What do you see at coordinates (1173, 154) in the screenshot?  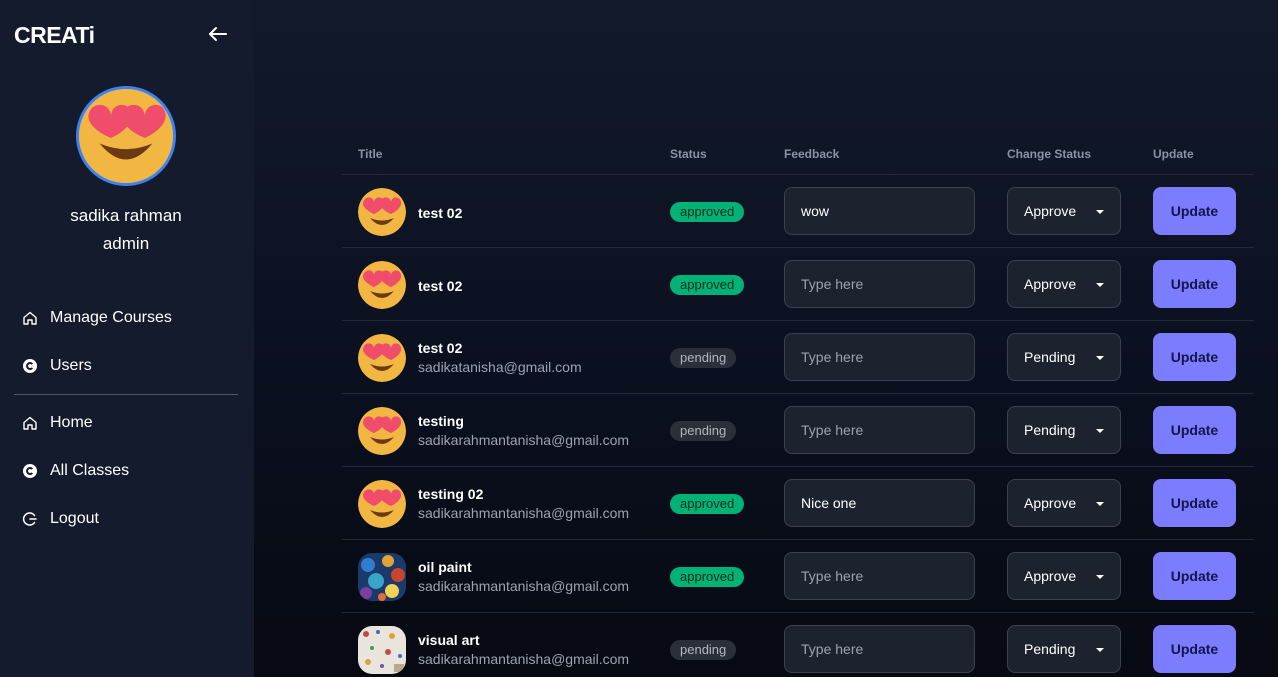 I see `header-update: Update` at bounding box center [1173, 154].